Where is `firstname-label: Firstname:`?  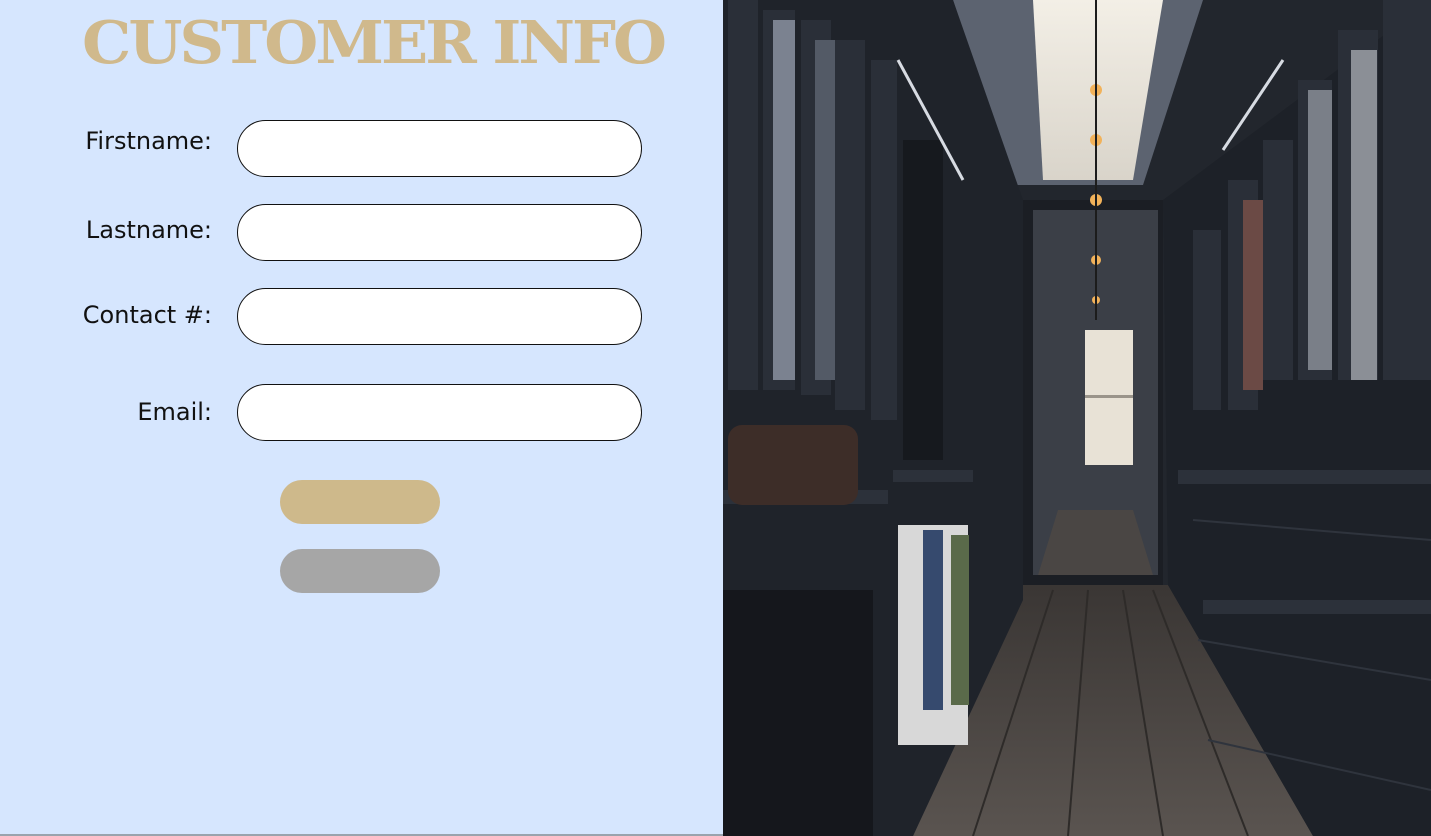
firstname-label: Firstname: is located at coordinates (148, 141).